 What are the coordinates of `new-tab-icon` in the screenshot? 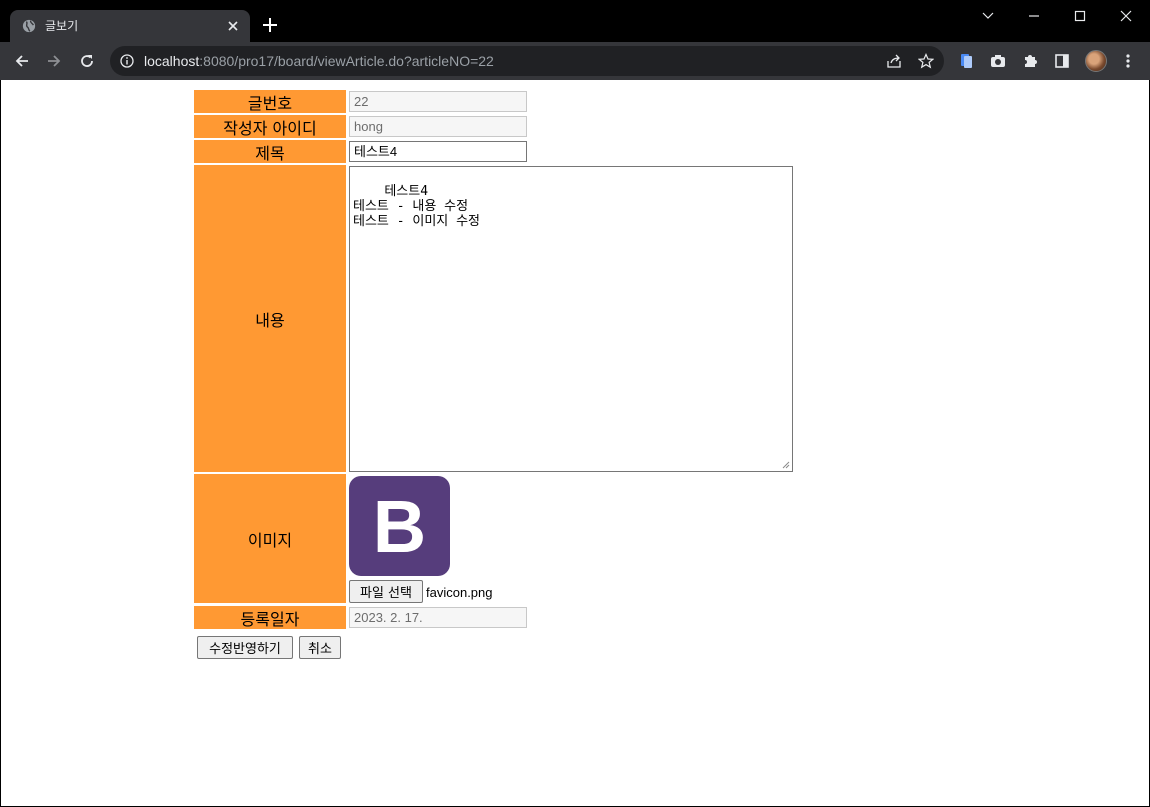 It's located at (270, 25).